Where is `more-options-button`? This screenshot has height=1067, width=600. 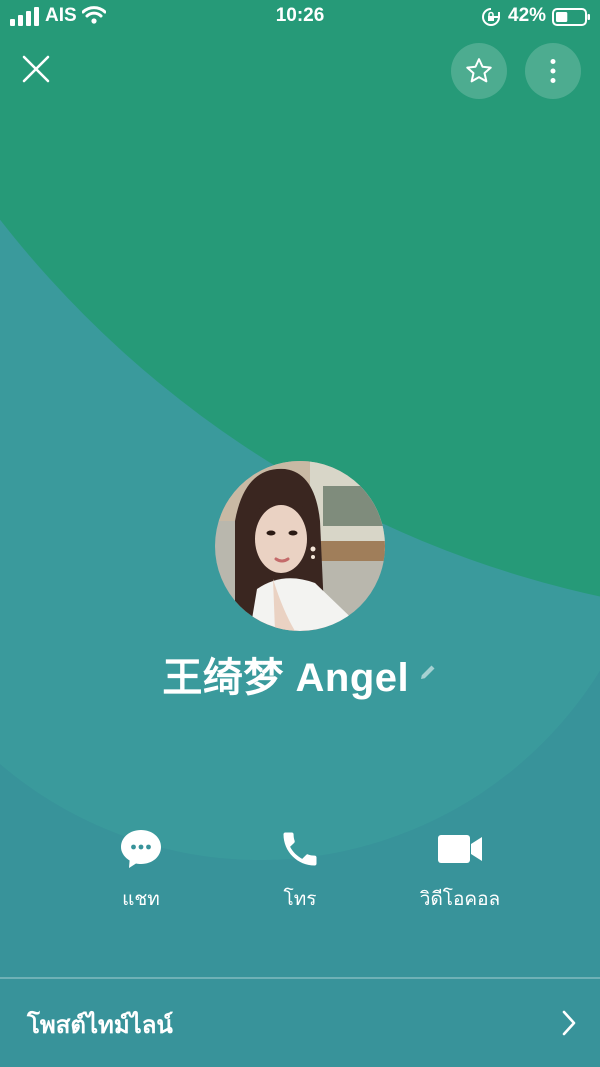
more-options-button is located at coordinates (553, 71).